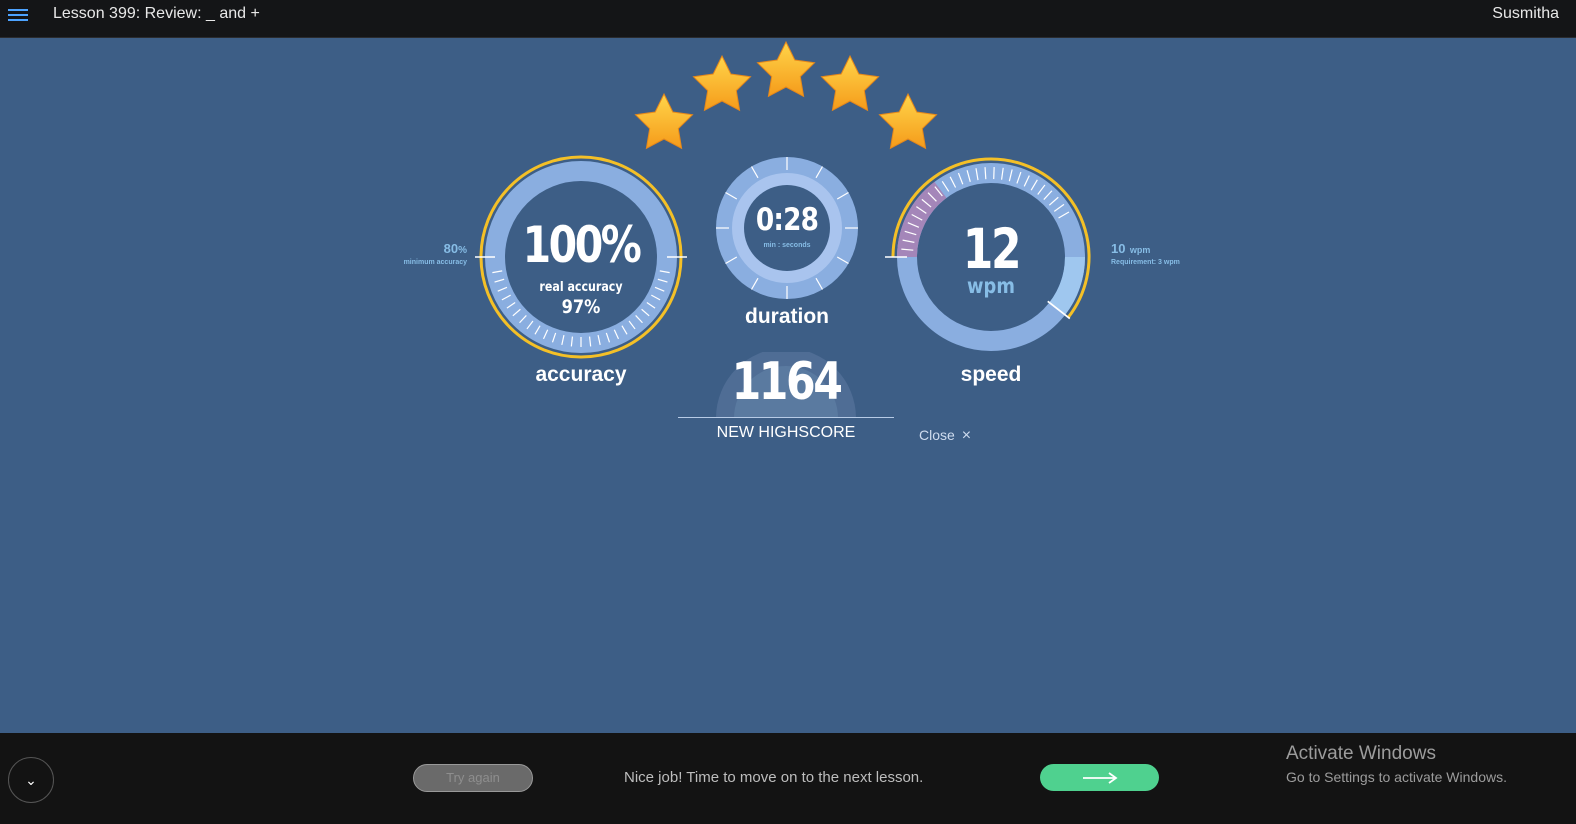 This screenshot has width=1576, height=824. What do you see at coordinates (582, 245) in the screenshot?
I see `accuracy-value: 100%` at bounding box center [582, 245].